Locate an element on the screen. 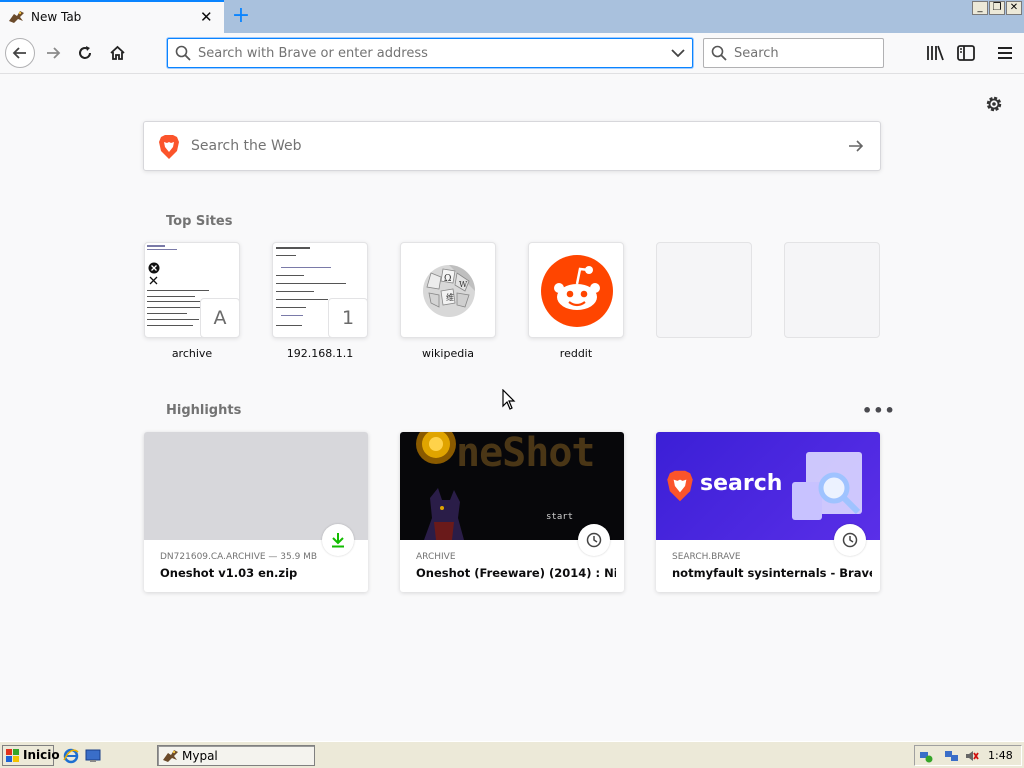 The height and width of the screenshot is (768, 1024). back-arrow-icon is located at coordinates (19, 53).